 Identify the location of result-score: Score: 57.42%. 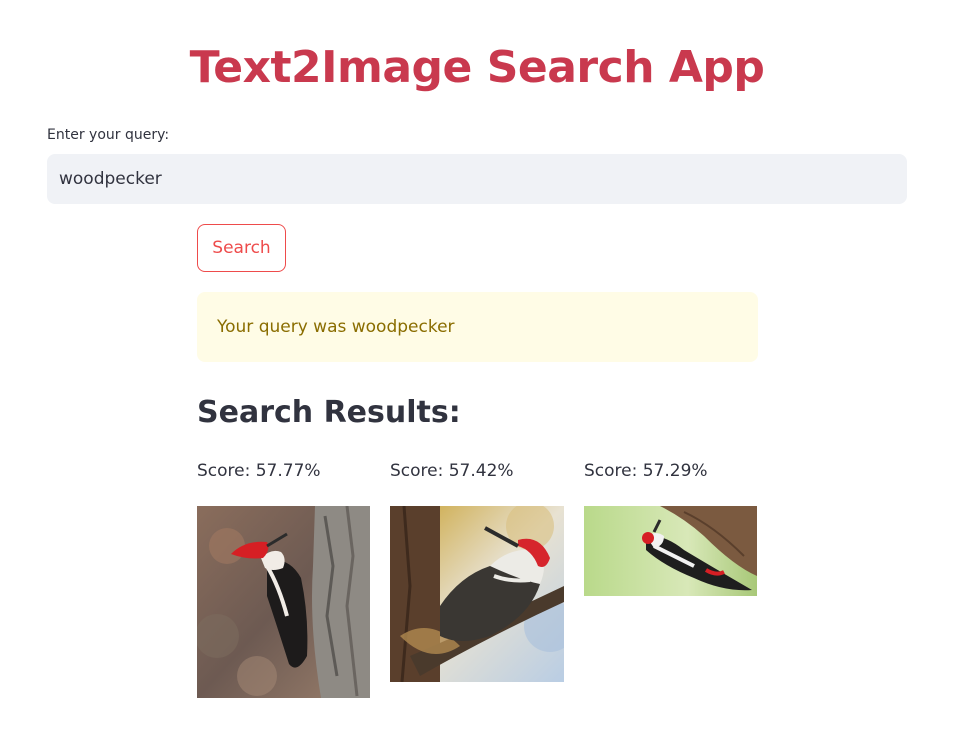
(452, 471).